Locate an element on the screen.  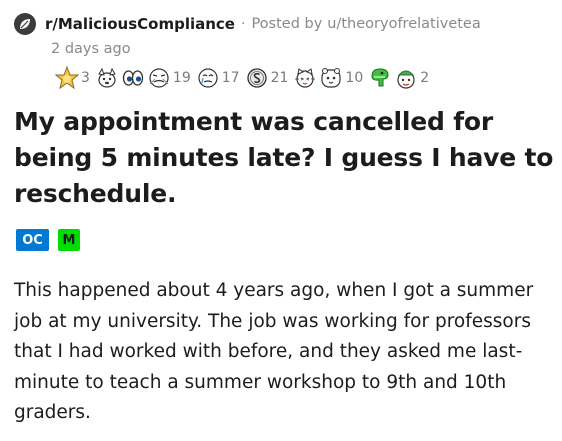
oc-flair-badge: OC is located at coordinates (32, 240).